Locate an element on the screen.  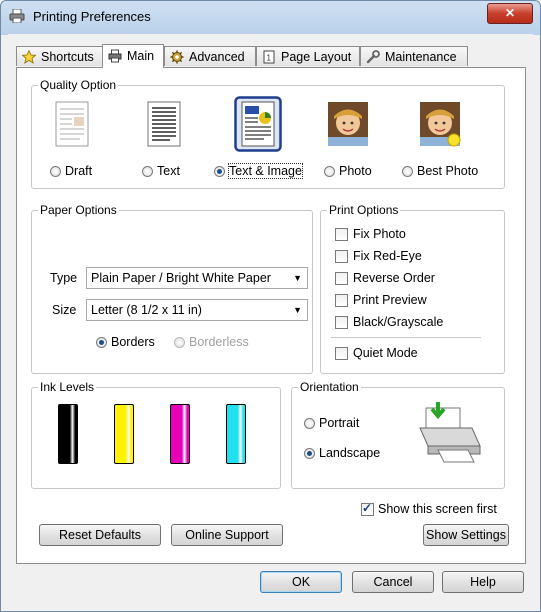
print-preview-checkbox is located at coordinates (341, 300).